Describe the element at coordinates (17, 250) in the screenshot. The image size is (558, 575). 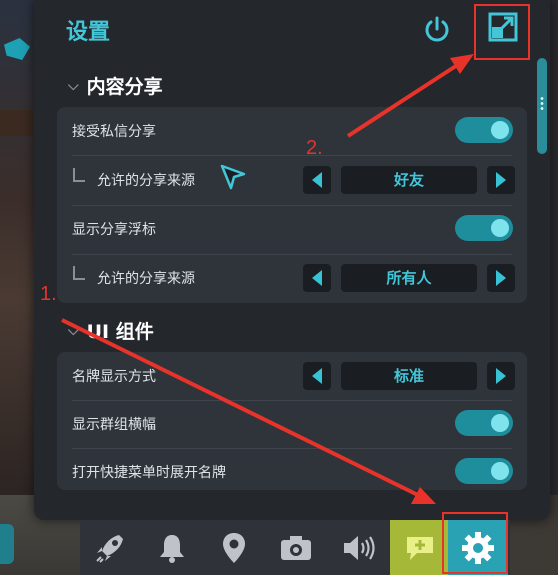
I see `background-wall` at that location.